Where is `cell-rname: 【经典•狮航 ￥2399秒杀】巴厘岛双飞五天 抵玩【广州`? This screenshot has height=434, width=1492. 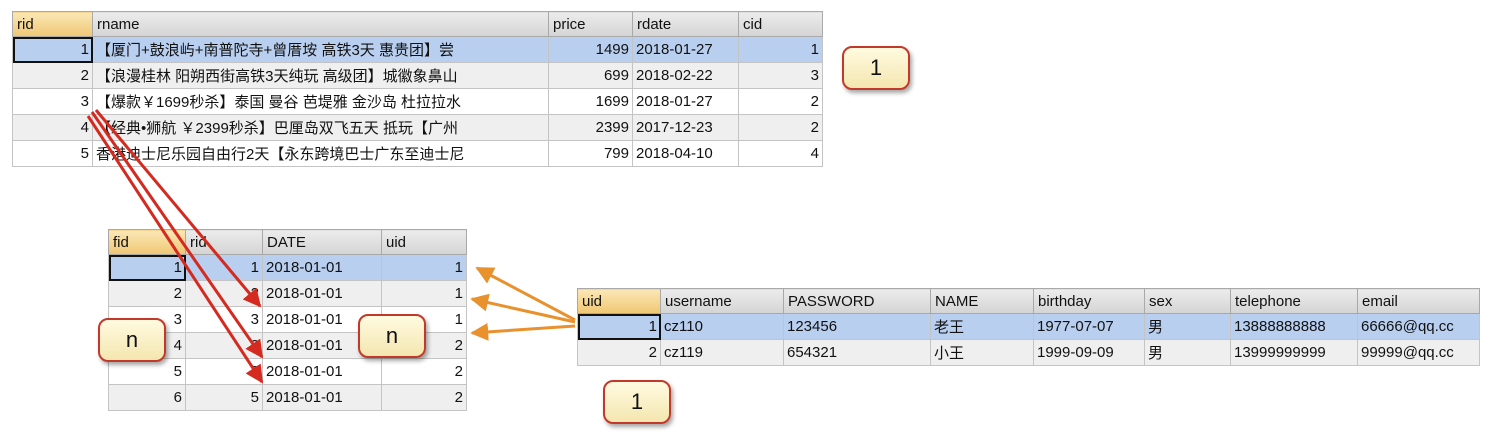
cell-rname: 【经典•狮航 ￥2399秒杀】巴厘岛双飞五天 抵玩【广州 is located at coordinates (320, 127).